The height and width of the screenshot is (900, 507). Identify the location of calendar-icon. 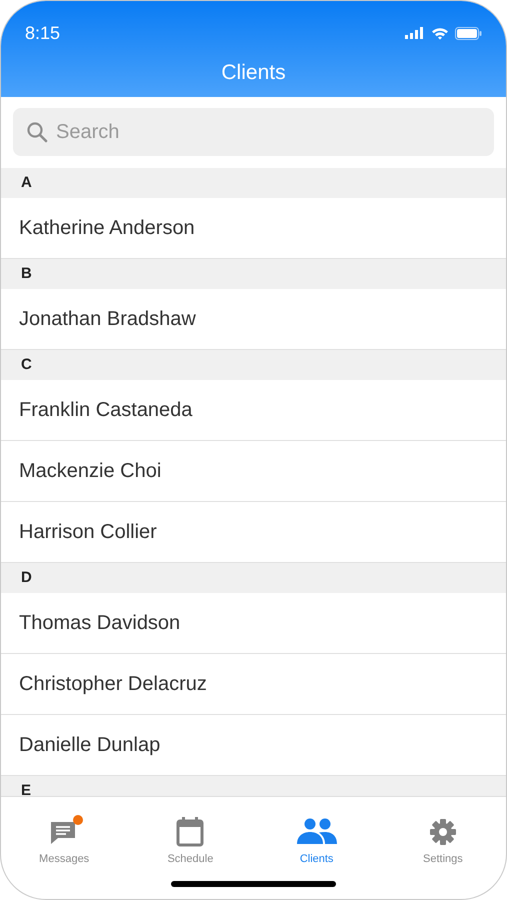
(190, 832).